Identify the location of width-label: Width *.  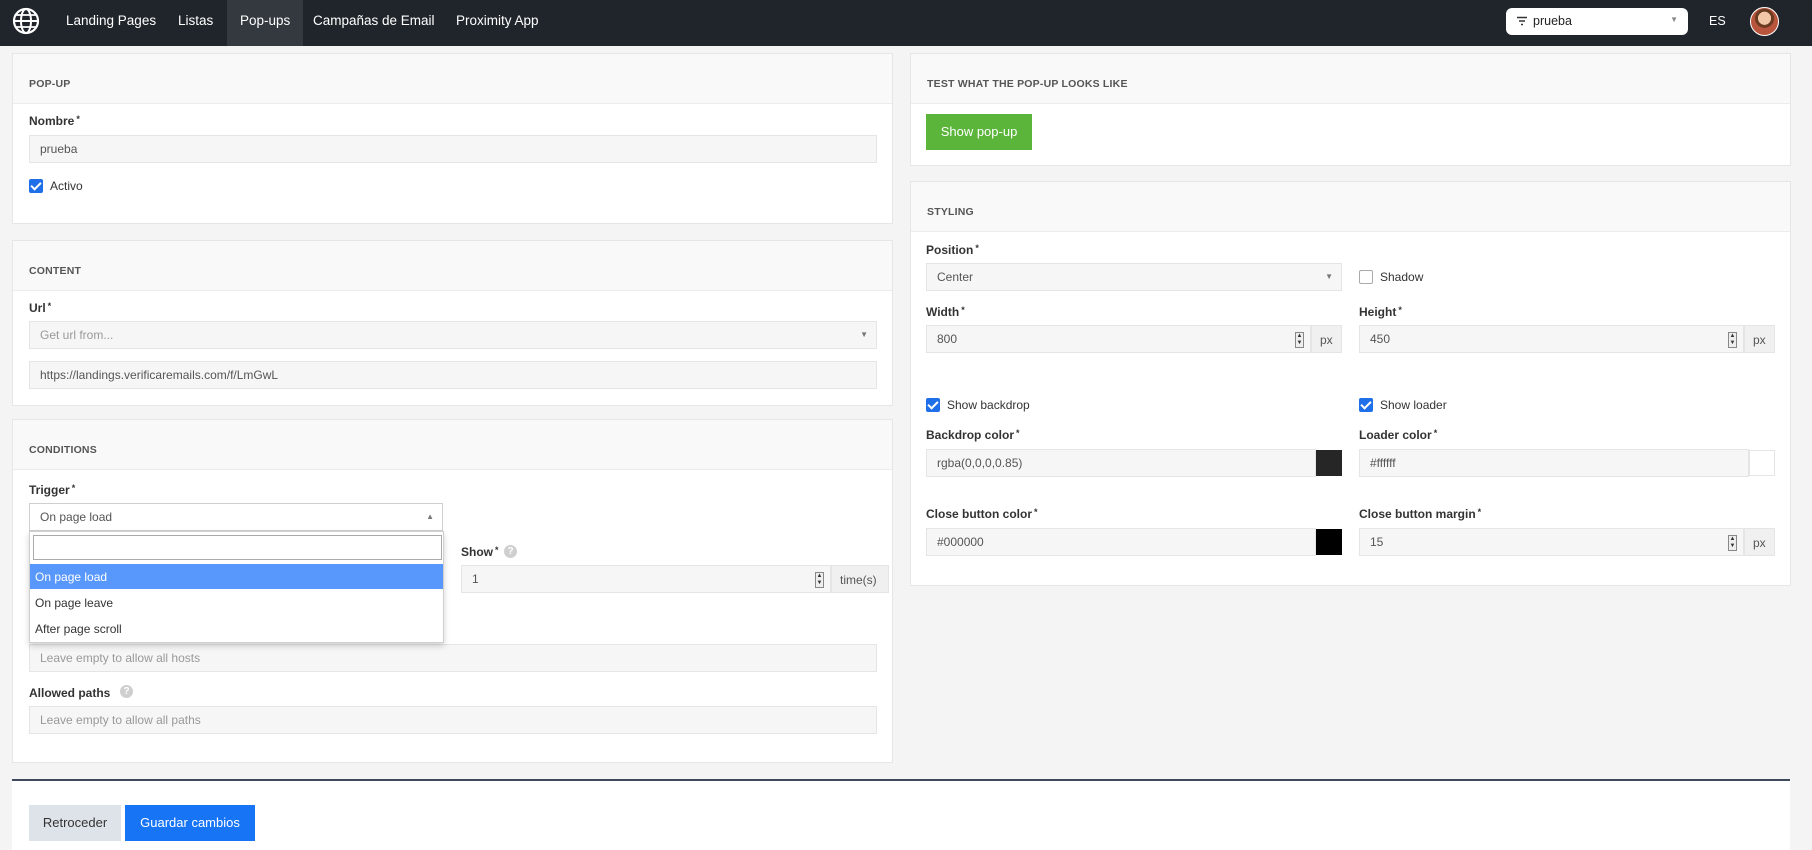
(945, 312).